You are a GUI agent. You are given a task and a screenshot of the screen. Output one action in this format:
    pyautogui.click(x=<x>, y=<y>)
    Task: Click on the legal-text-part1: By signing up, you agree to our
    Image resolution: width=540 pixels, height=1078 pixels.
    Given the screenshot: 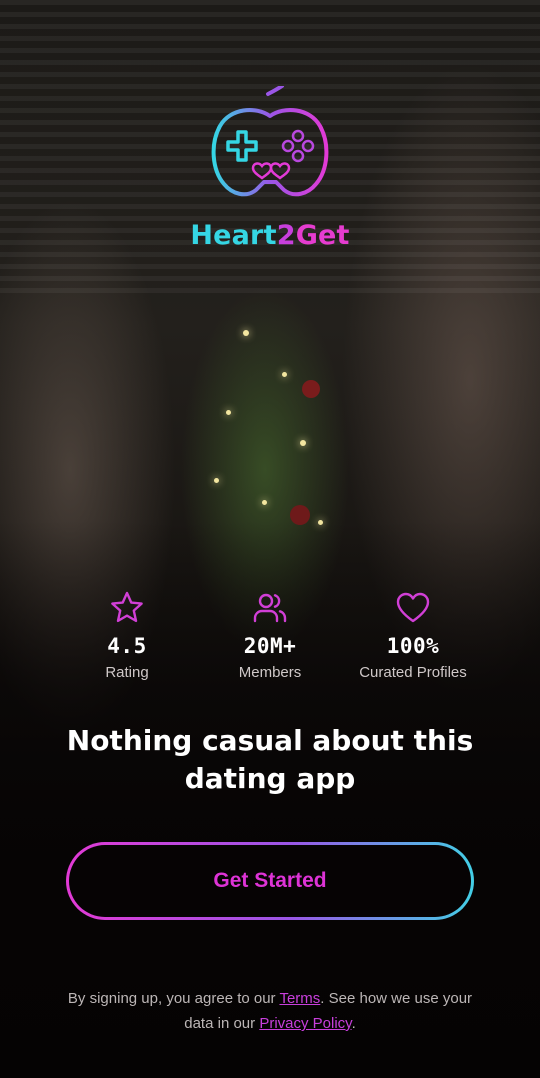 What is the action you would take?
    pyautogui.click(x=173, y=998)
    